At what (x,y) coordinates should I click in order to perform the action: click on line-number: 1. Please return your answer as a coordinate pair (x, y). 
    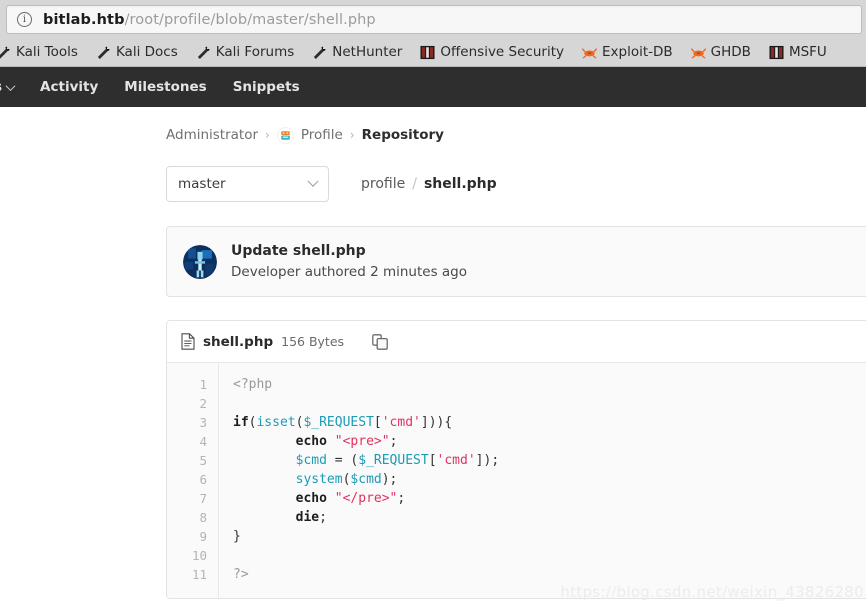
    Looking at the image, I should click on (203, 385).